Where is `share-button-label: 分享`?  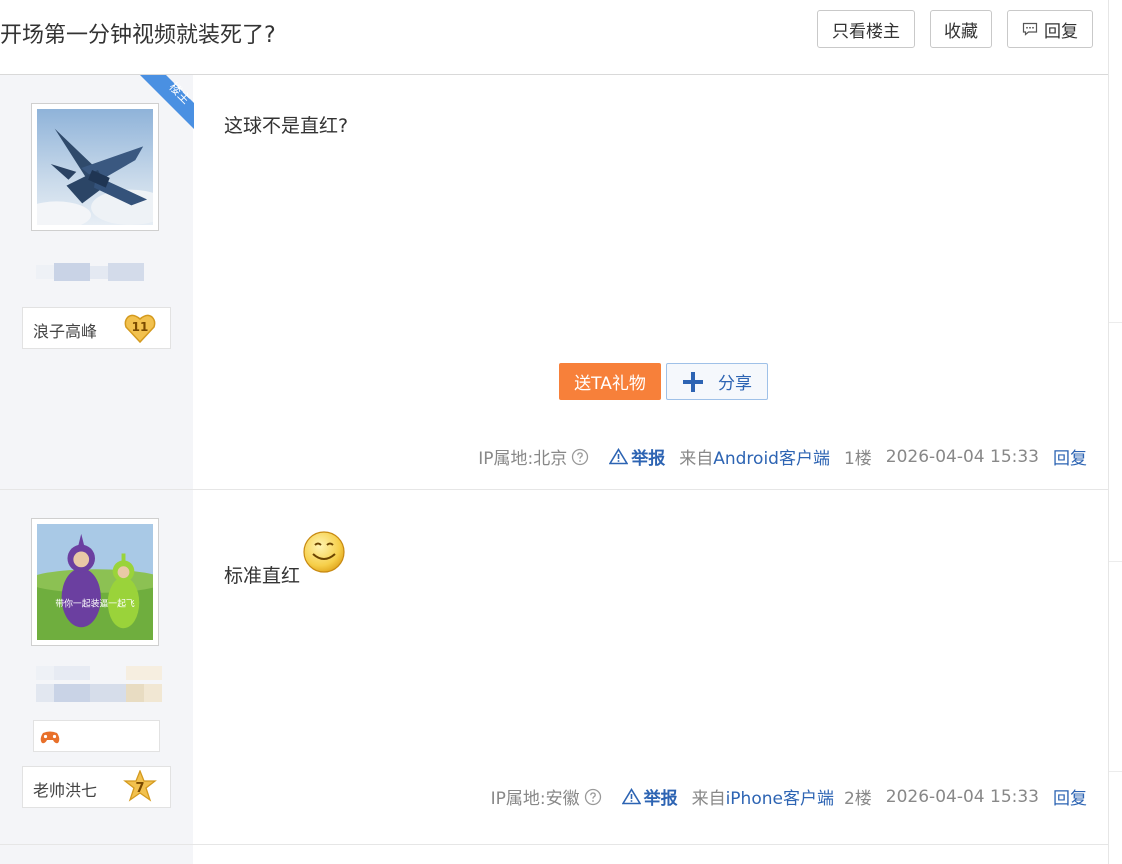 share-button-label: 分享 is located at coordinates (735, 384).